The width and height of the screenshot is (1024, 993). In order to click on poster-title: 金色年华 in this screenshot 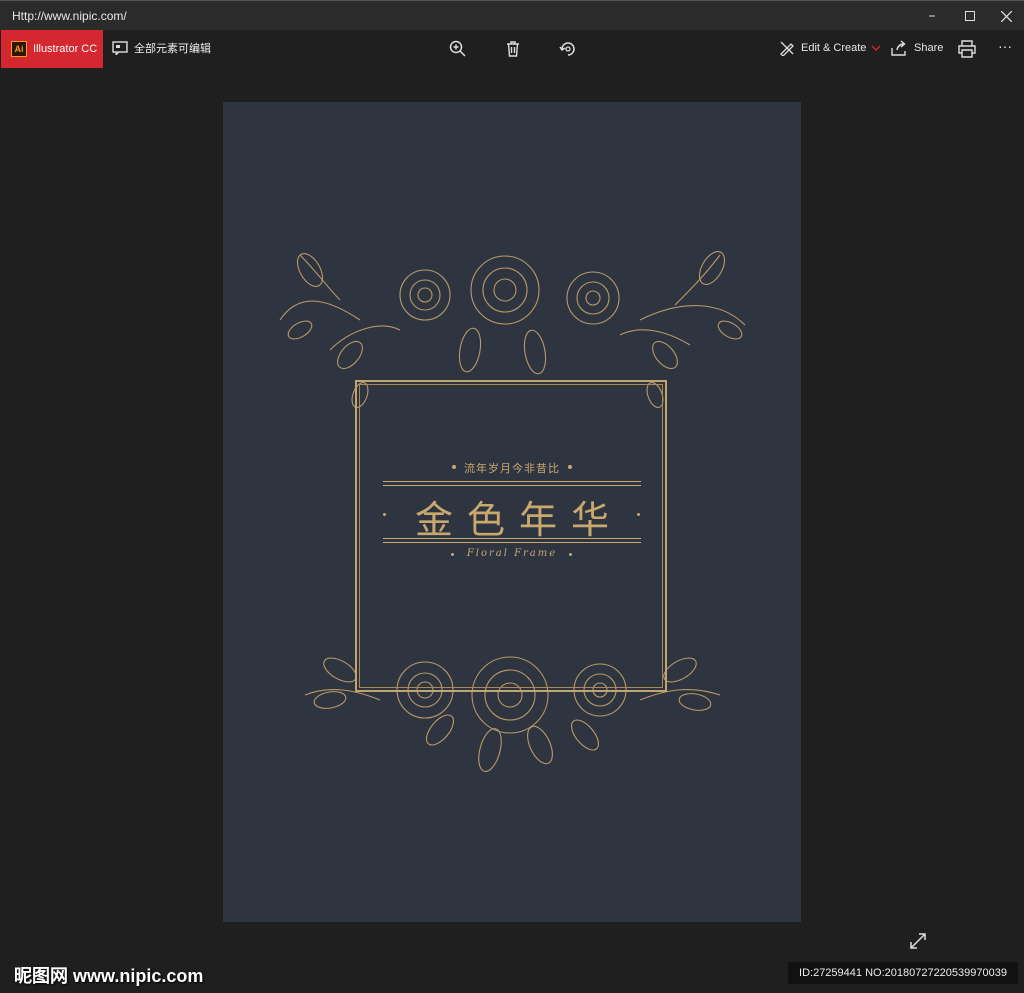, I will do `click(518, 520)`.